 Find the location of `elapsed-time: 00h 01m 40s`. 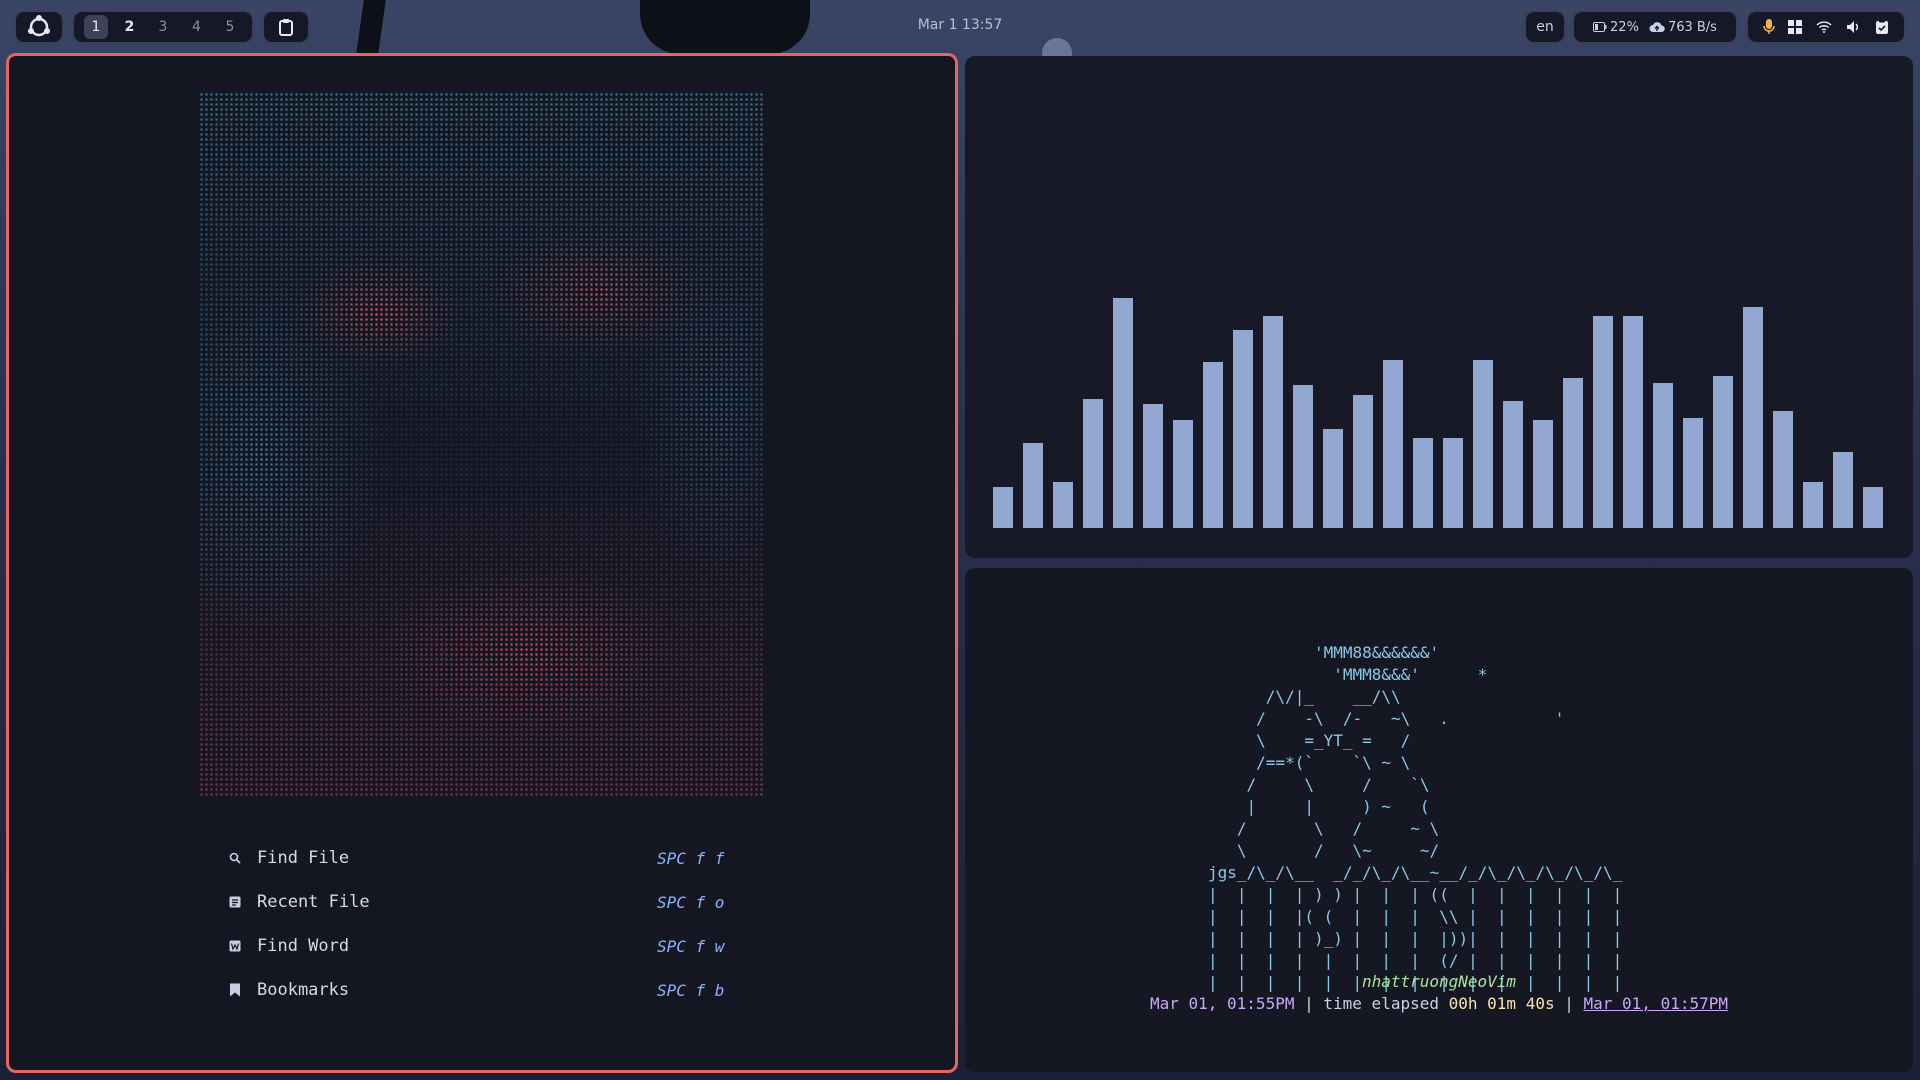

elapsed-time: 00h 01m 40s is located at coordinates (1501, 1003).